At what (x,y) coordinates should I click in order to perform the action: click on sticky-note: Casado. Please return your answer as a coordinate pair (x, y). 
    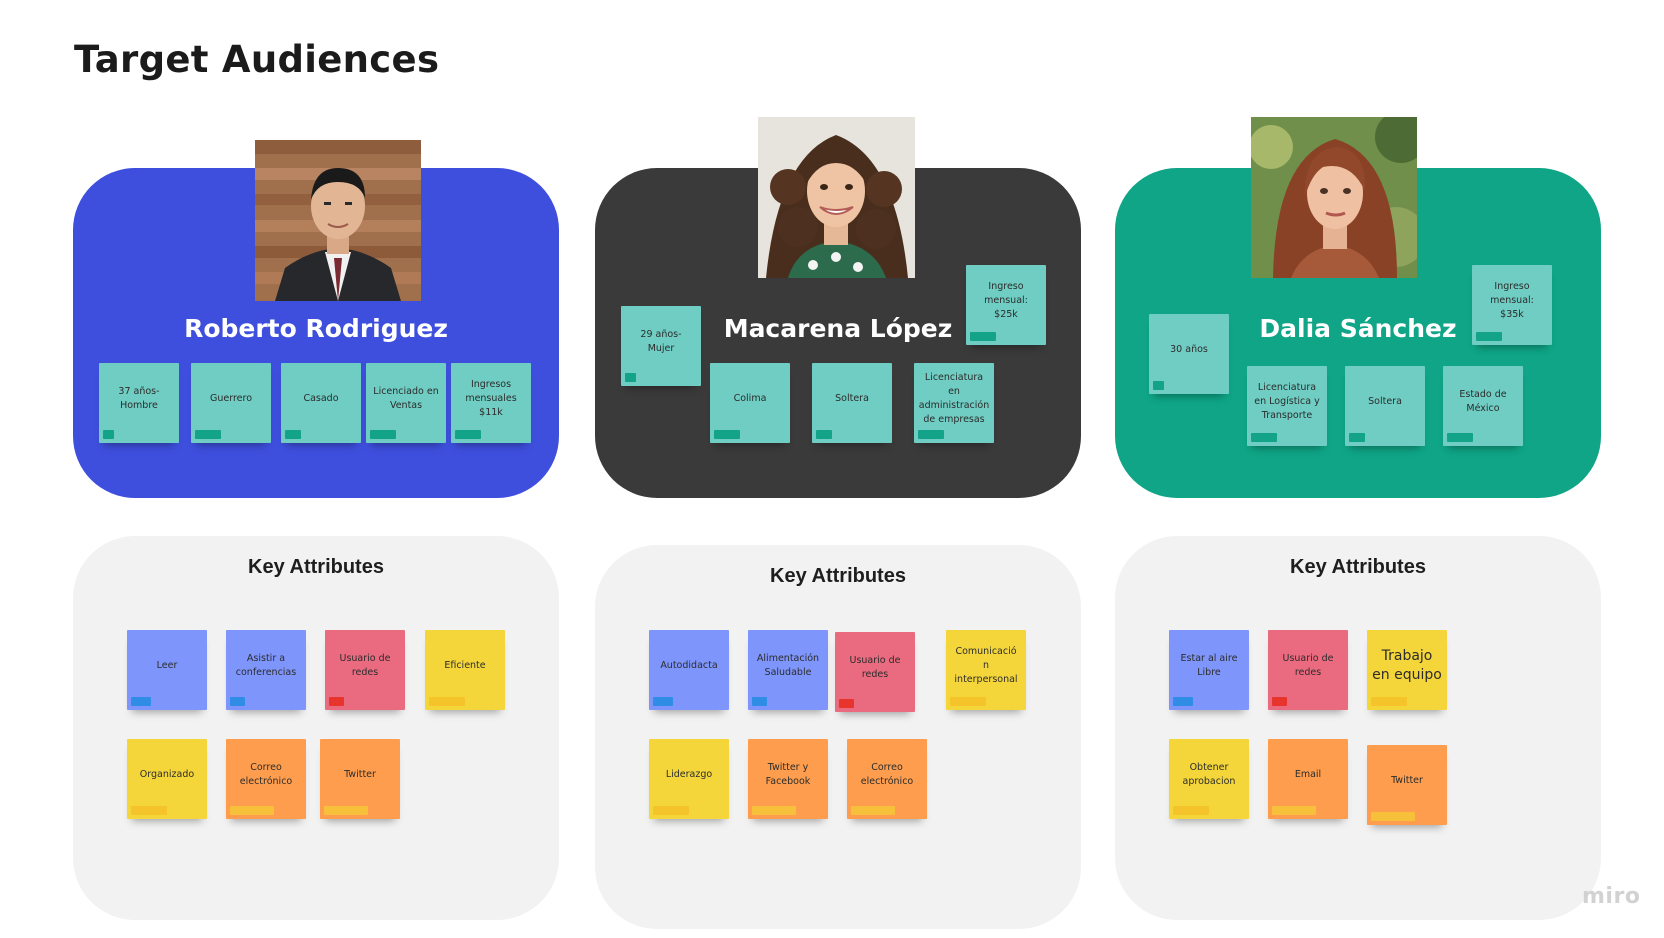
    Looking at the image, I should click on (321, 403).